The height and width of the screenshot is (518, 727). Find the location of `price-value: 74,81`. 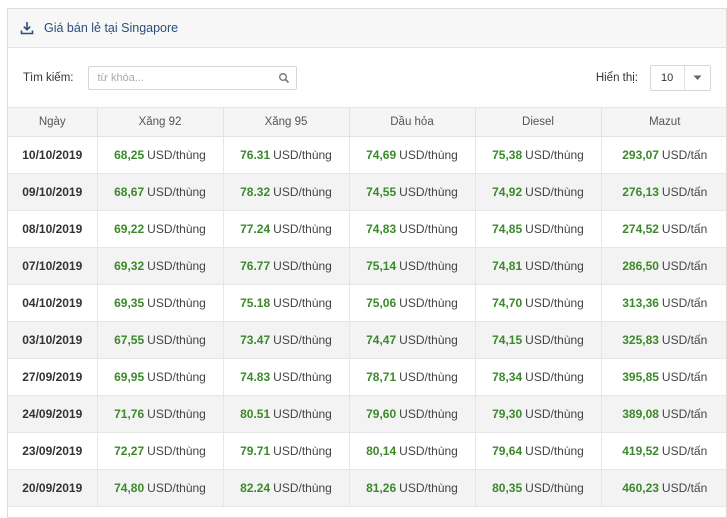

price-value: 74,81 is located at coordinates (507, 265).